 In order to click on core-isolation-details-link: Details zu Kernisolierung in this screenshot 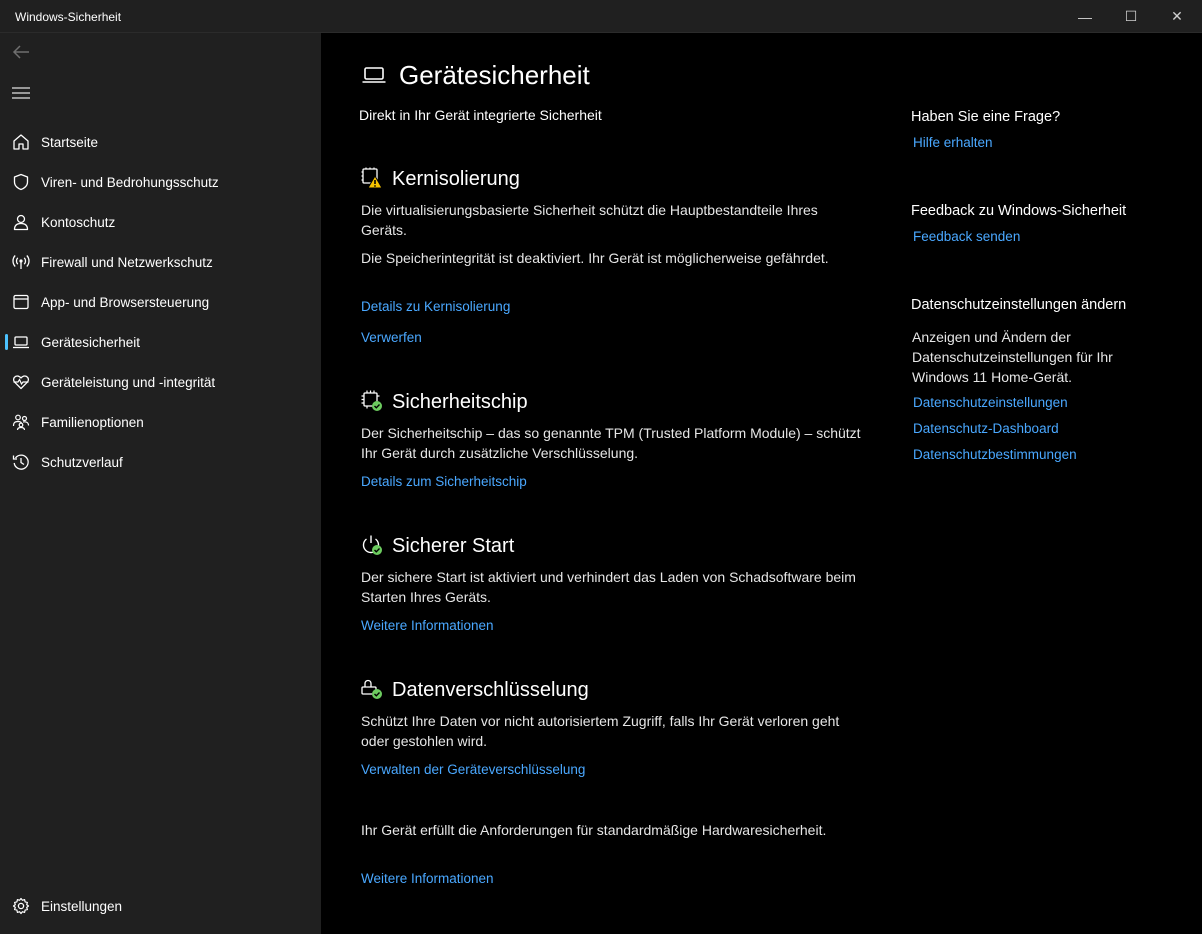, I will do `click(435, 306)`.